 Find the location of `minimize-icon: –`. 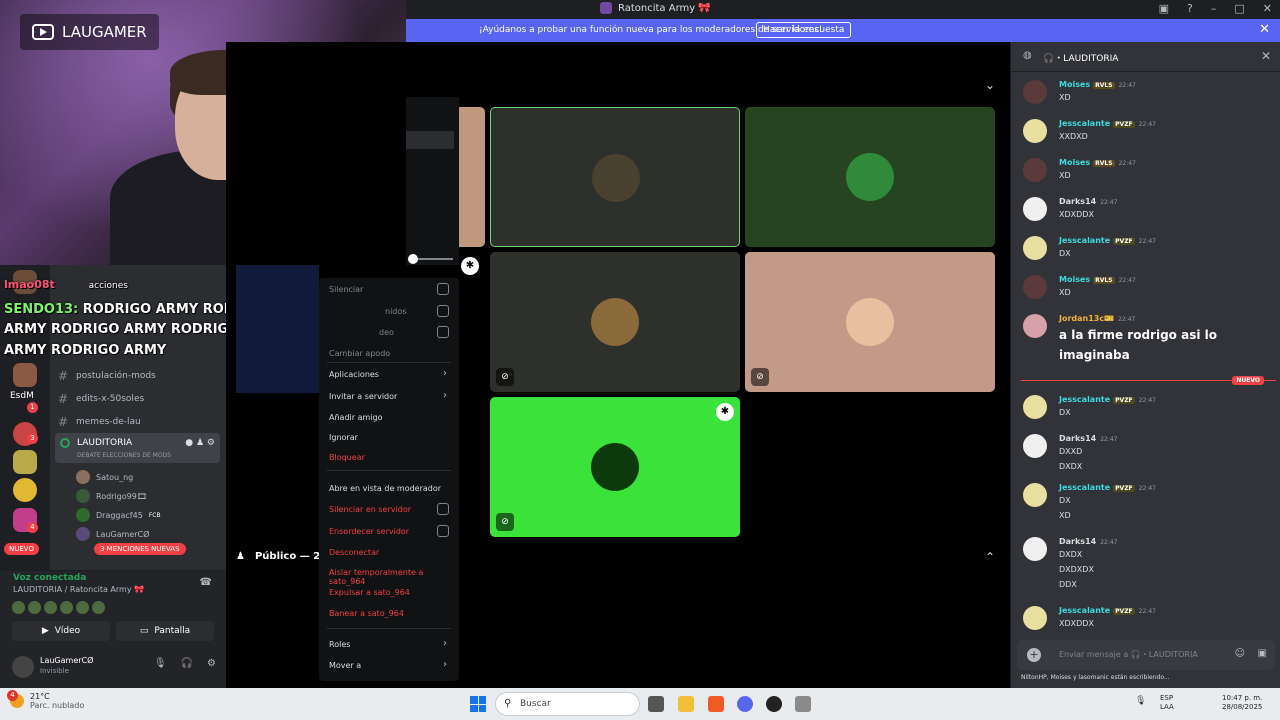

minimize-icon: – is located at coordinates (1214, 8).